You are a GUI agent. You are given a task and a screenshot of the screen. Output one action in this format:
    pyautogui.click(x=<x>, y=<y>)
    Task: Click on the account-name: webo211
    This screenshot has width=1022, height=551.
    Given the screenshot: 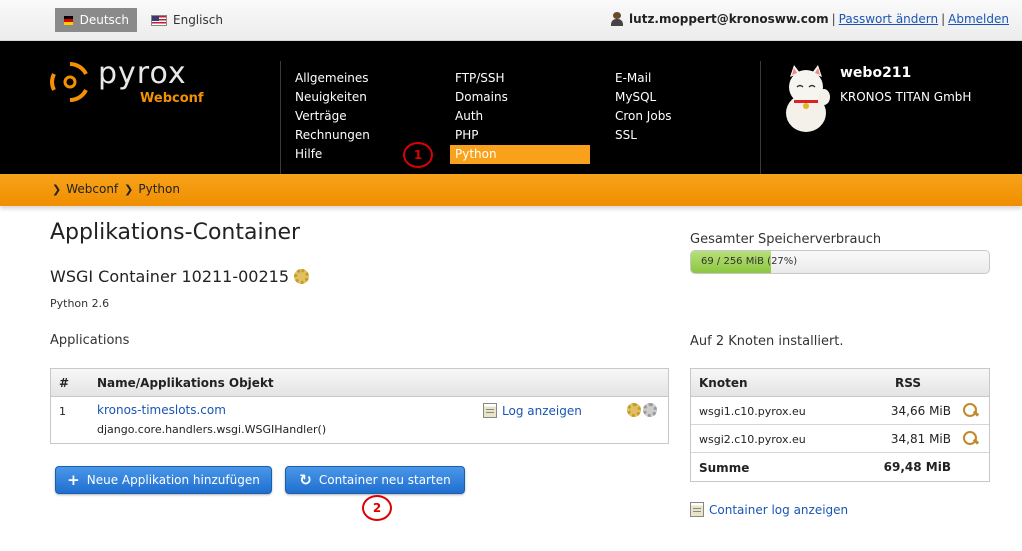 What is the action you would take?
    pyautogui.click(x=876, y=73)
    